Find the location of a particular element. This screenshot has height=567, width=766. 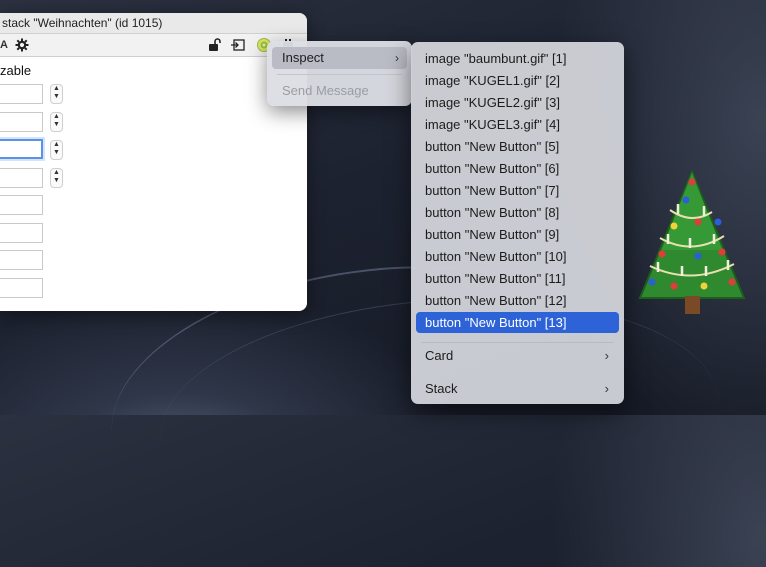

menu-item-send-message: Send Message is located at coordinates (339, 91).